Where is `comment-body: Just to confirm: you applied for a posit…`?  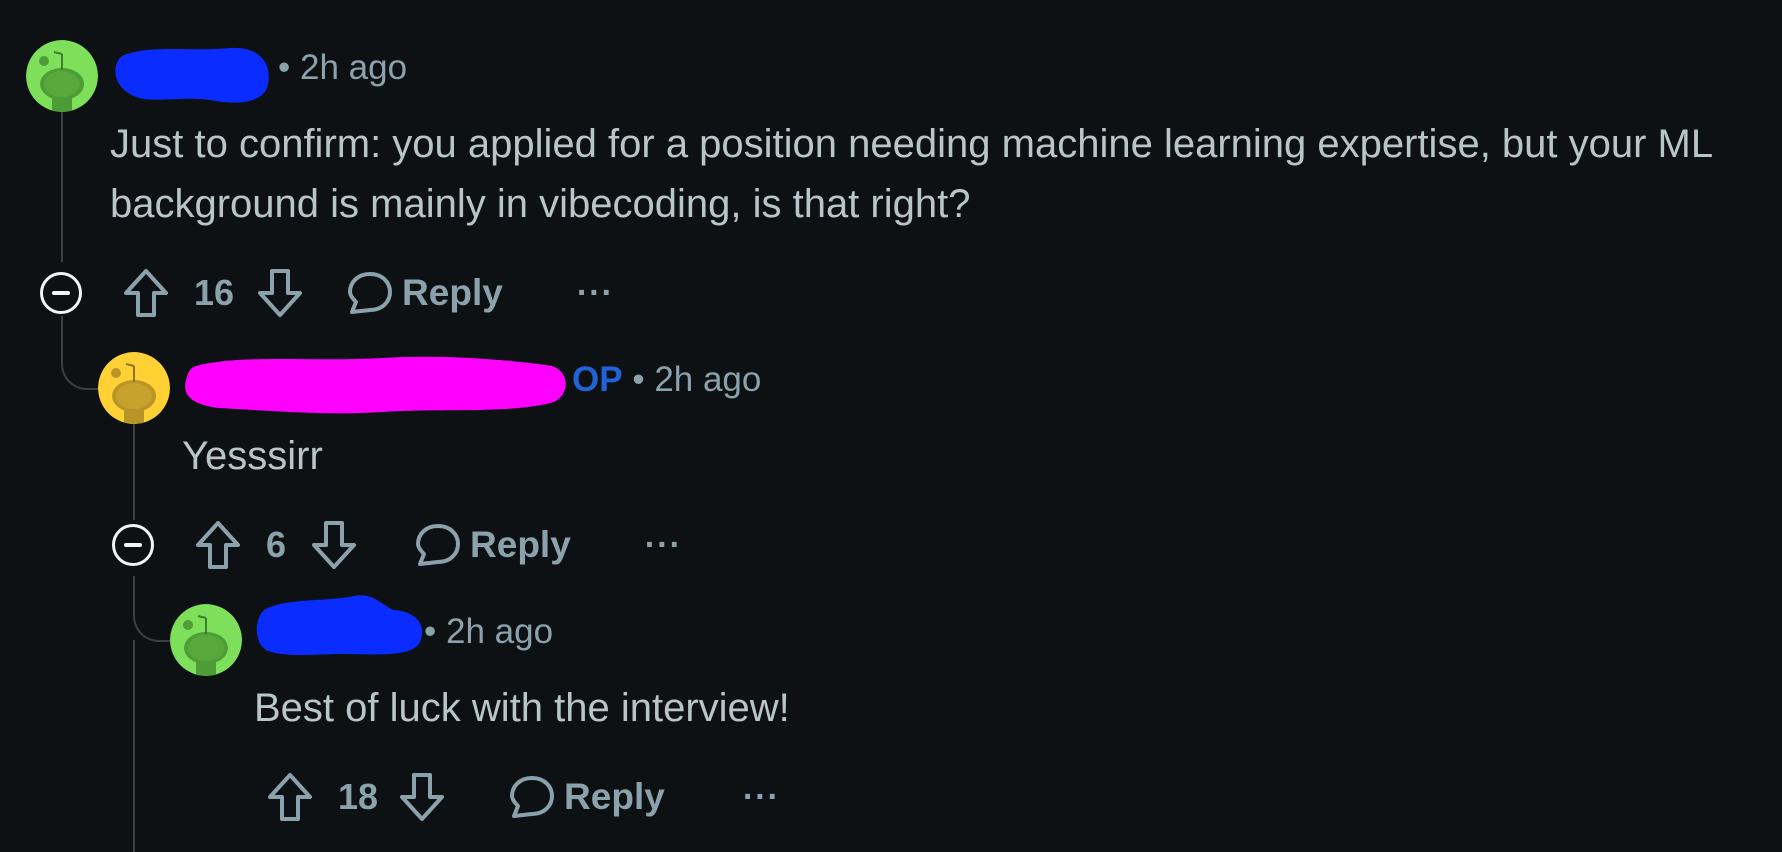
comment-body: Just to confirm: you applied for a posit… is located at coordinates (911, 174).